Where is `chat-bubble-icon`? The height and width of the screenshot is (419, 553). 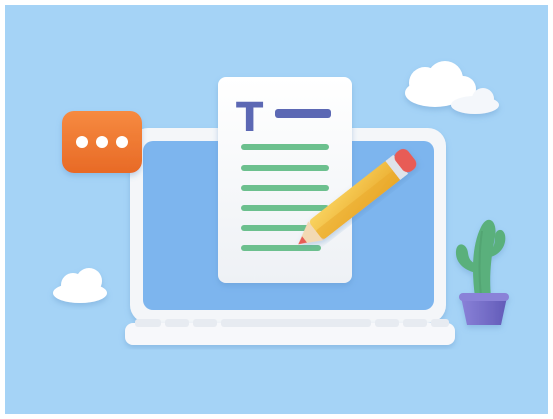
chat-bubble-icon is located at coordinates (102, 142).